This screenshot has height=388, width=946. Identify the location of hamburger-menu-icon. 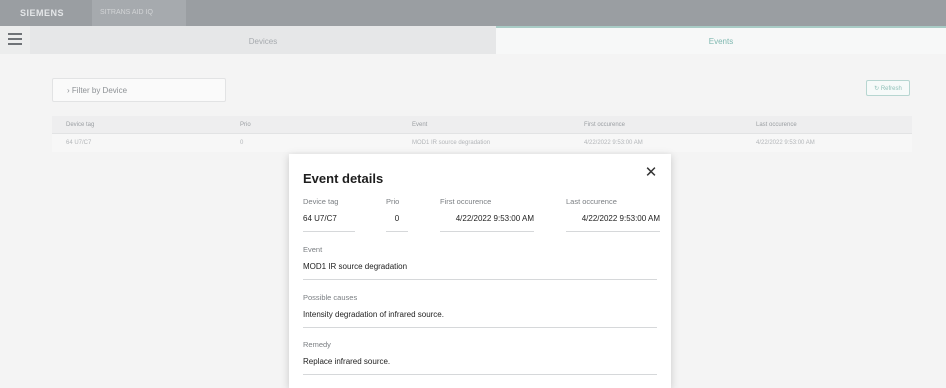
(15, 39).